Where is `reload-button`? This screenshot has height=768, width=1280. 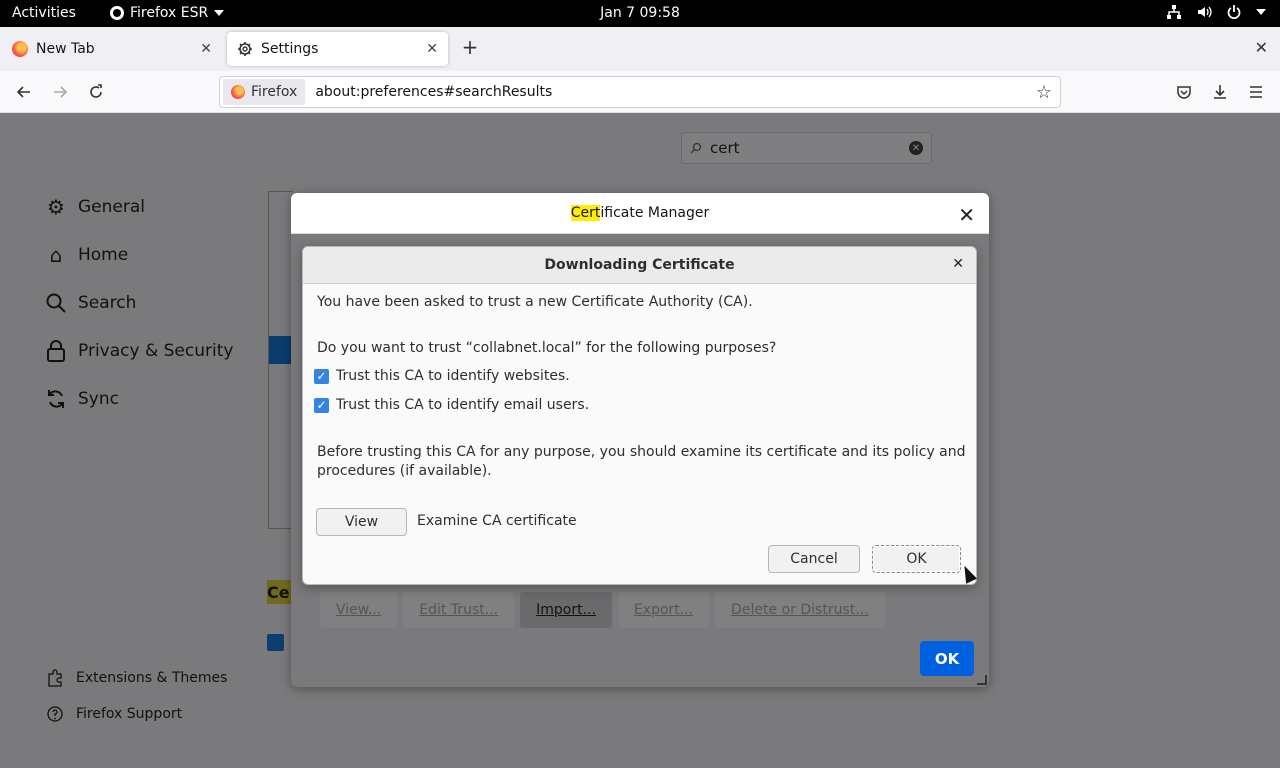 reload-button is located at coordinates (96, 92).